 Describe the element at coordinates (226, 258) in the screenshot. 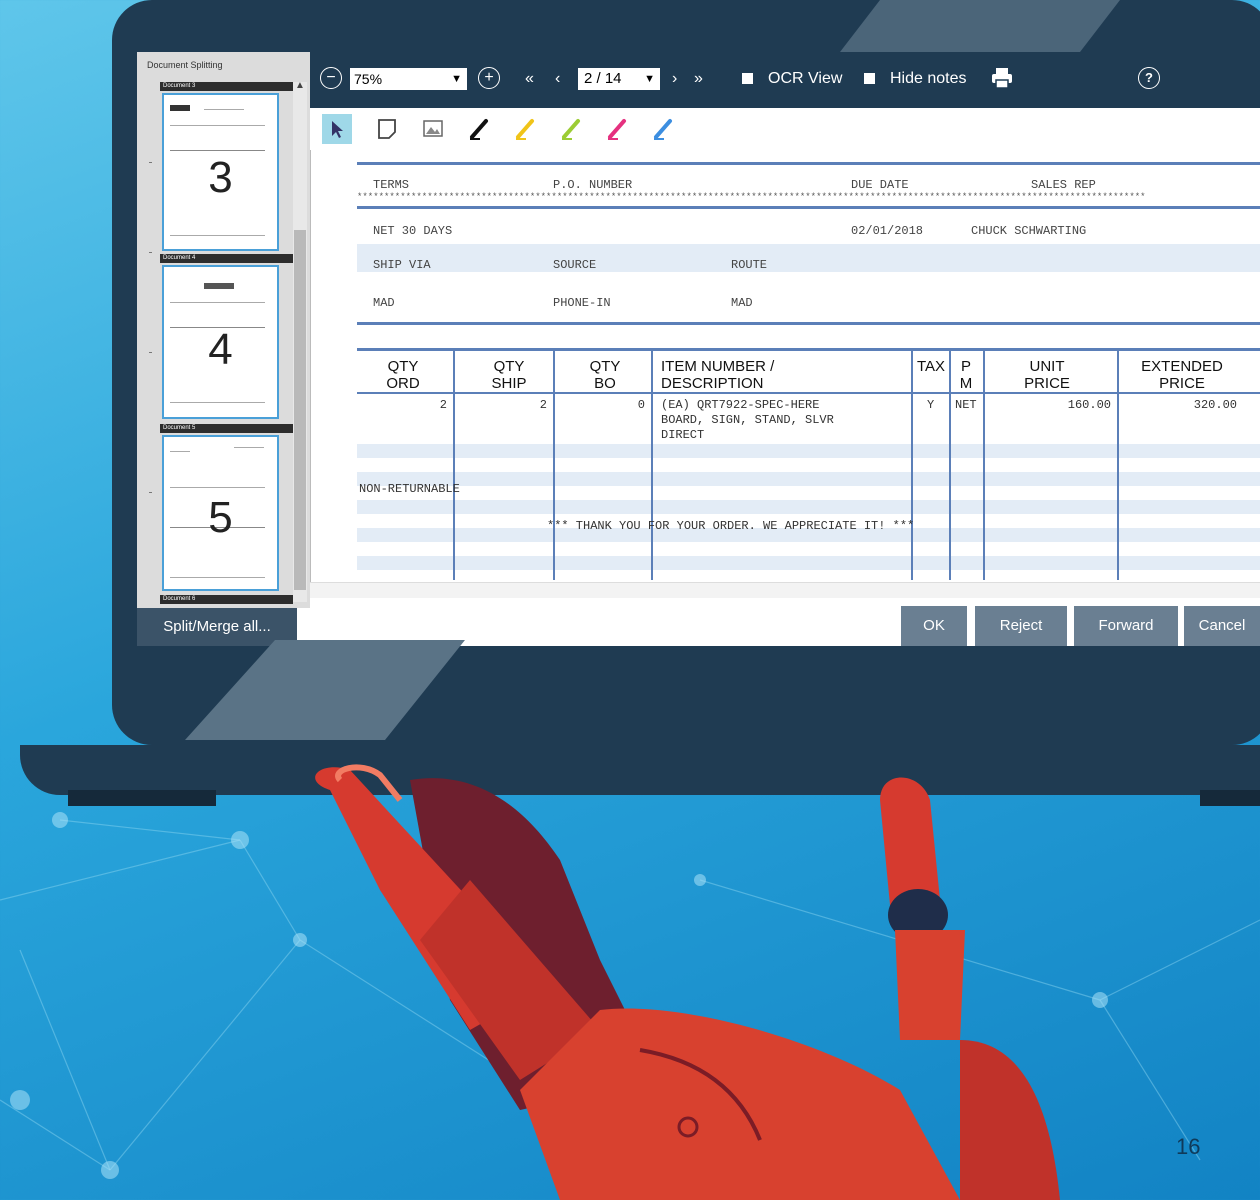

I see `document-header-4: Document 4` at that location.